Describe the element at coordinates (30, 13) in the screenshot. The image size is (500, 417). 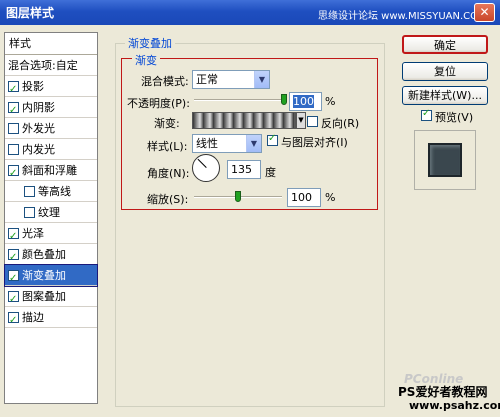
I see `window-title: 图层样式` at that location.